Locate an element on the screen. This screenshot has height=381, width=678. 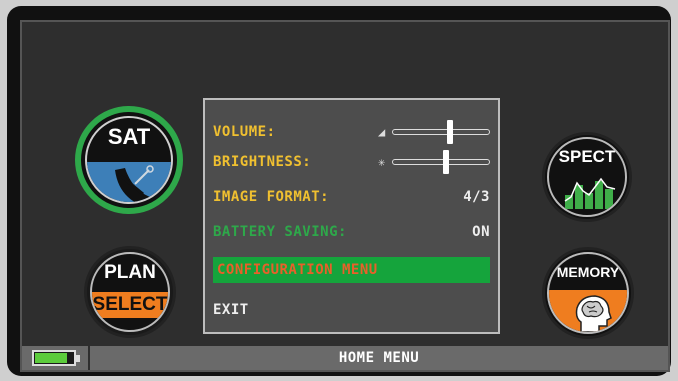
menu-item-volume: VOLUME: ◢ is located at coordinates (351, 132).